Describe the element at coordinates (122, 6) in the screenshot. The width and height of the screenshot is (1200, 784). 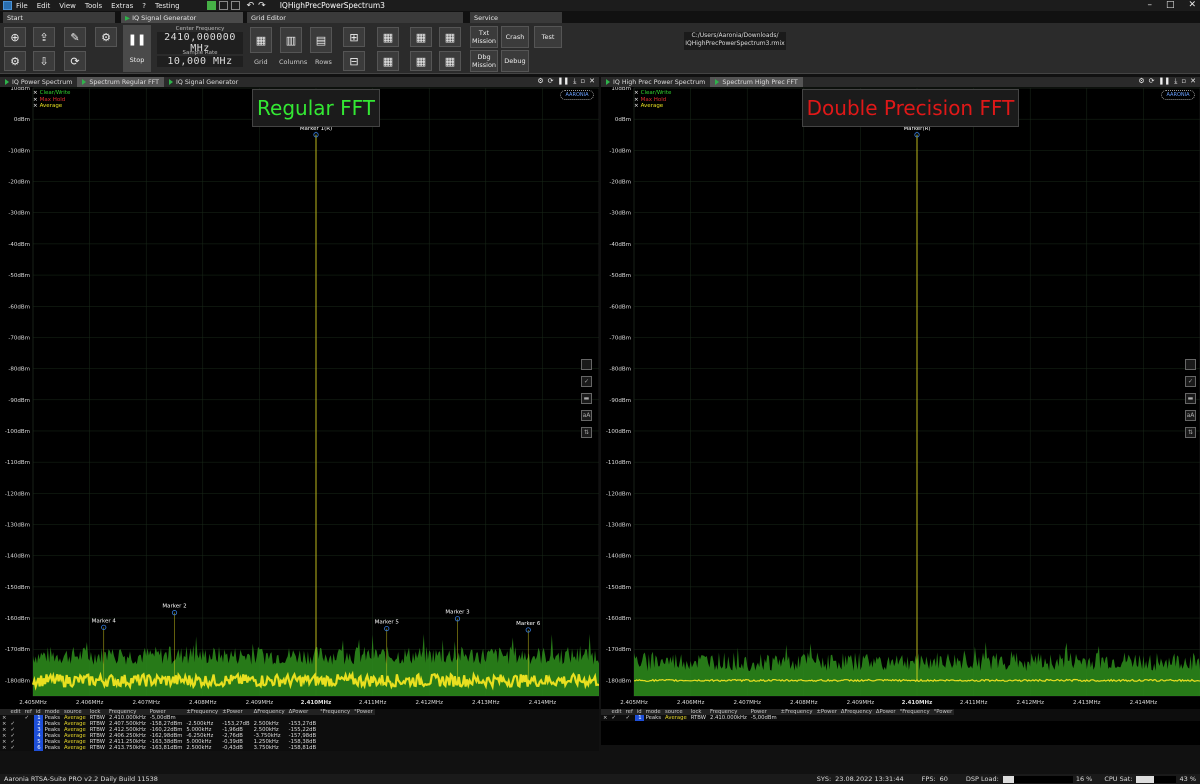
I see `menu-extras: Extras` at that location.